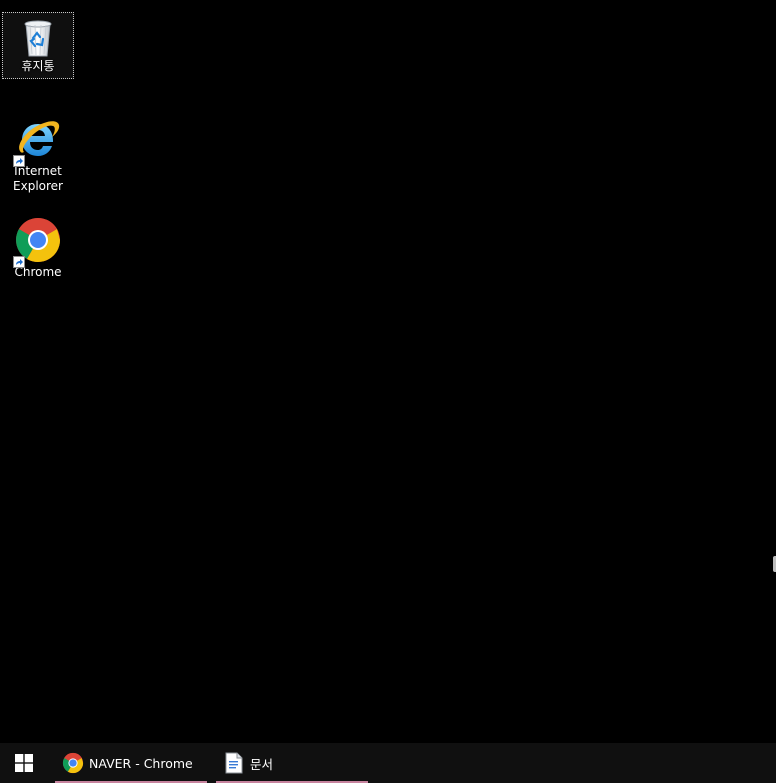 The height and width of the screenshot is (783, 776). What do you see at coordinates (37, 141) in the screenshot?
I see `internet-explorer-icon` at bounding box center [37, 141].